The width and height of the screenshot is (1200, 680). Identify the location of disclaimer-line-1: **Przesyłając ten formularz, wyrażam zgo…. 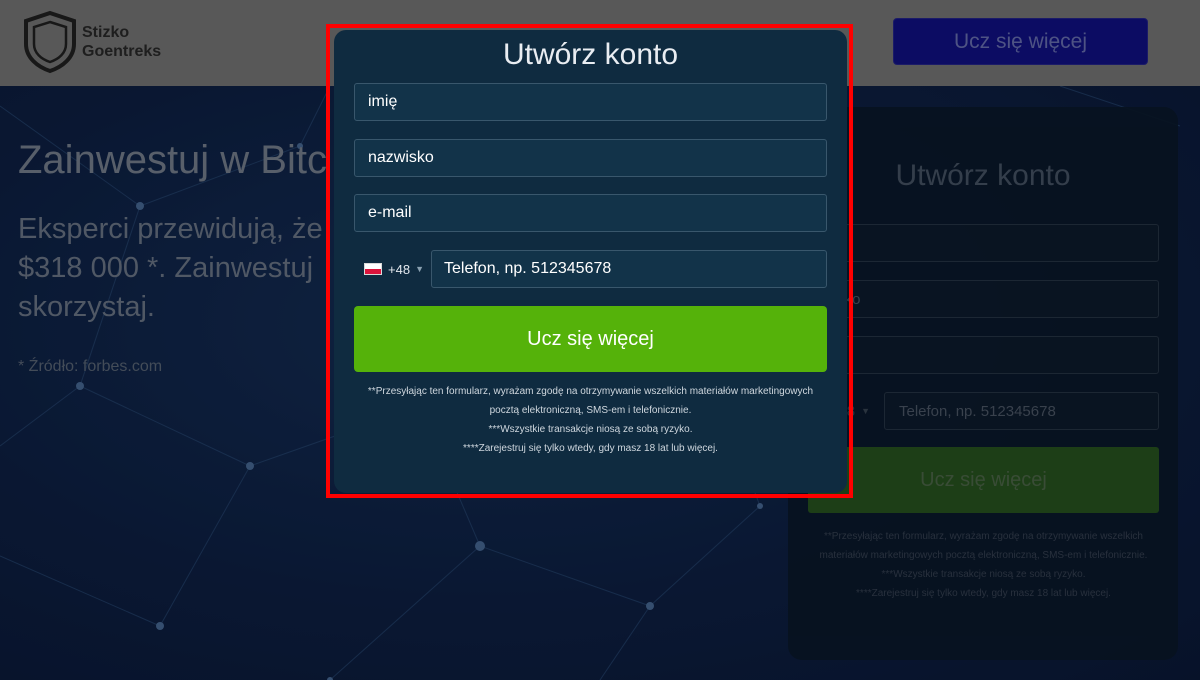
(590, 391).